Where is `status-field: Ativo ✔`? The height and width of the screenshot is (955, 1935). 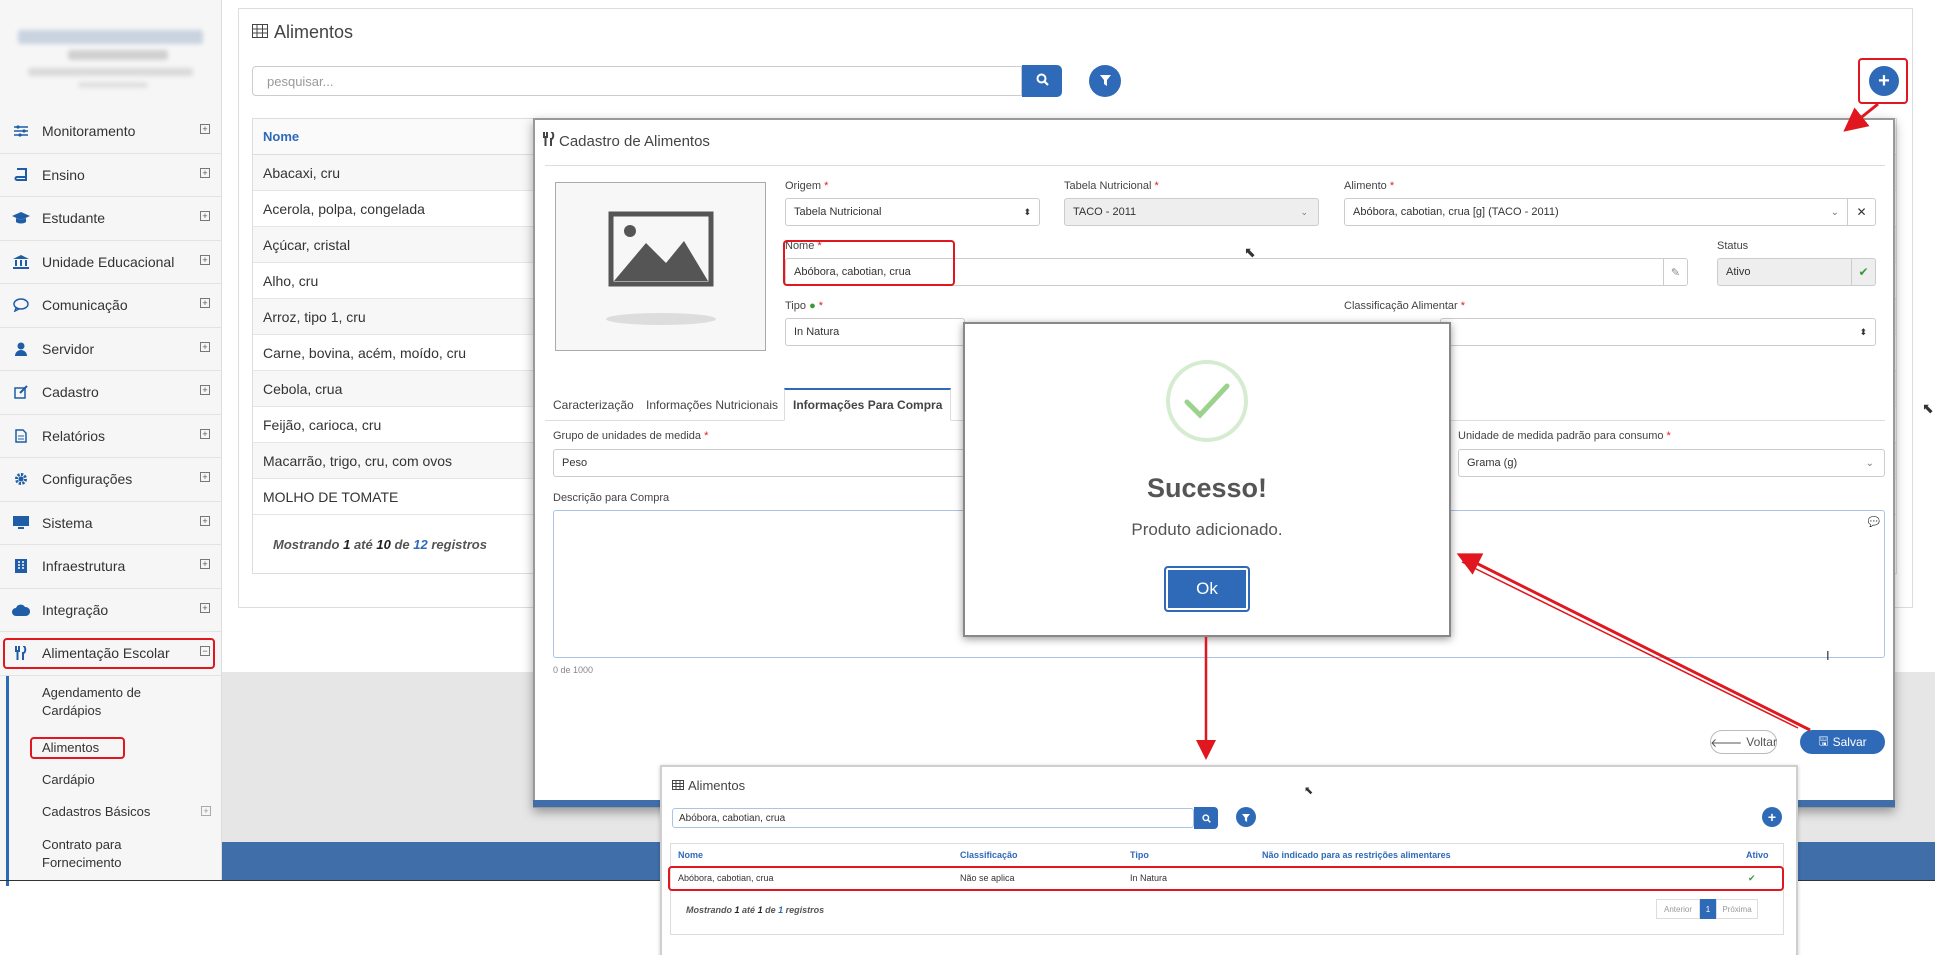 status-field: Ativo ✔ is located at coordinates (1796, 272).